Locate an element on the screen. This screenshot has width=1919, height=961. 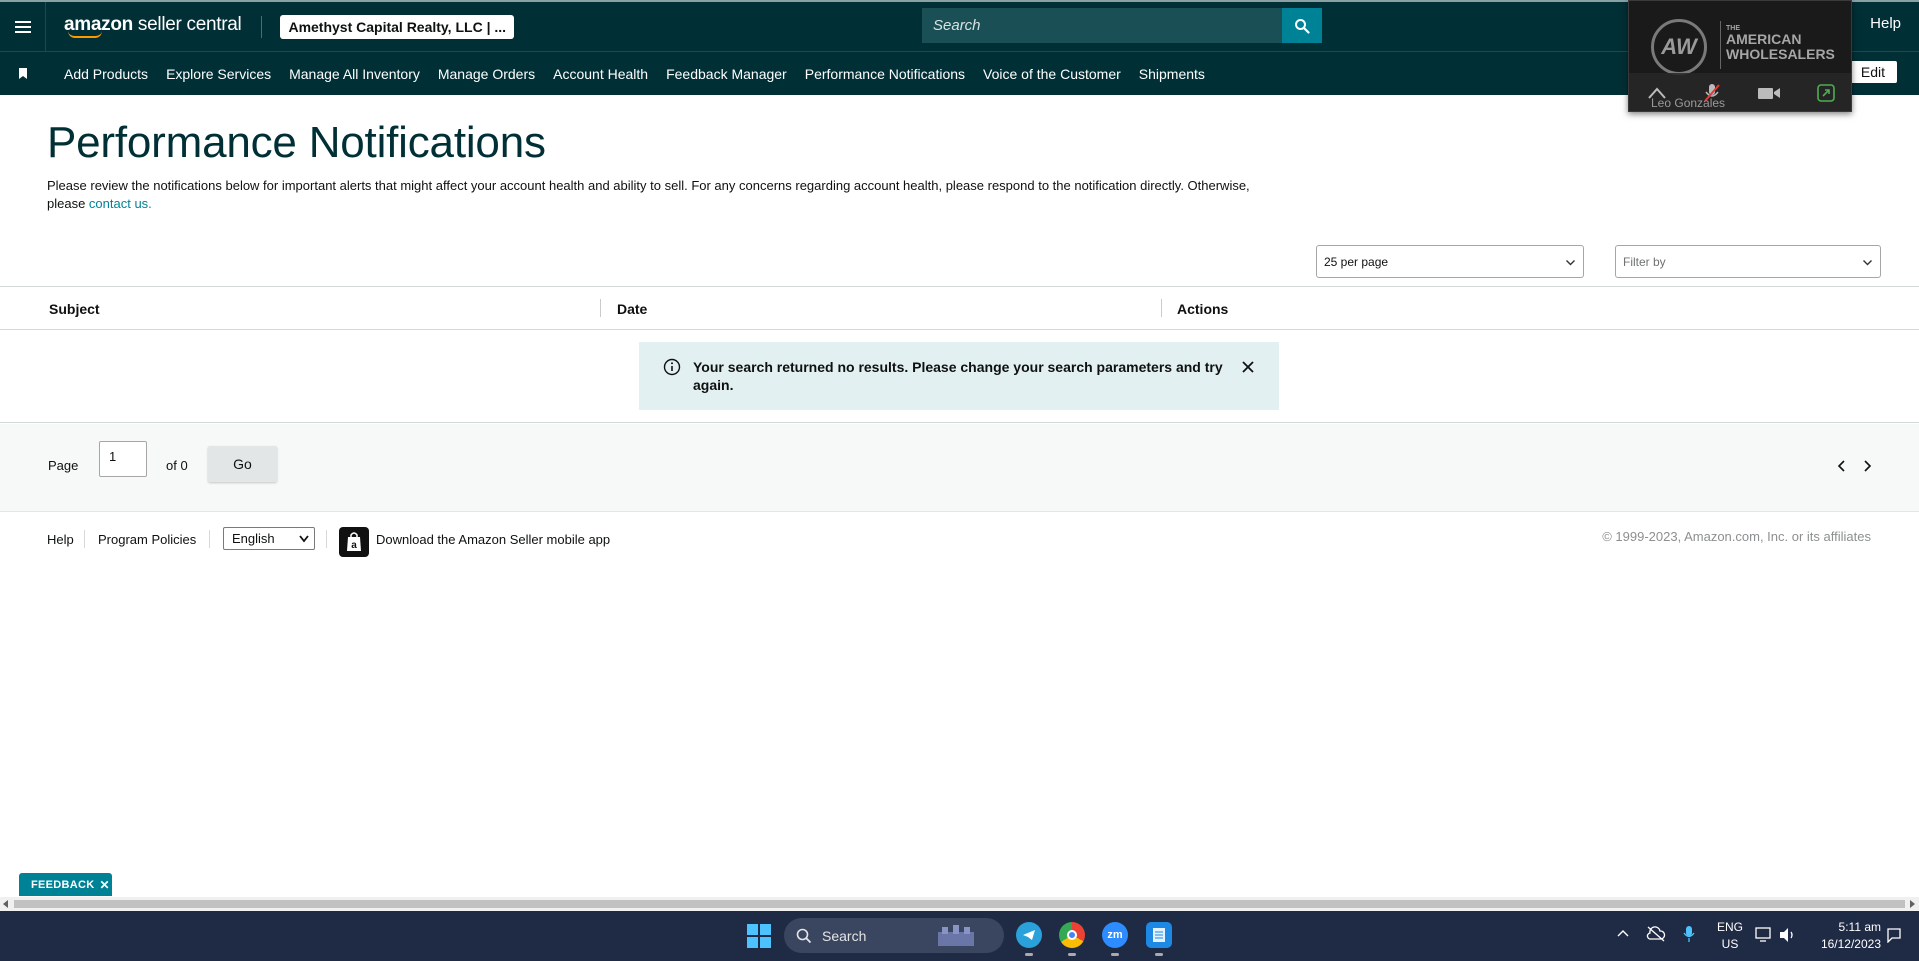
network-icon is located at coordinates (1764, 935).